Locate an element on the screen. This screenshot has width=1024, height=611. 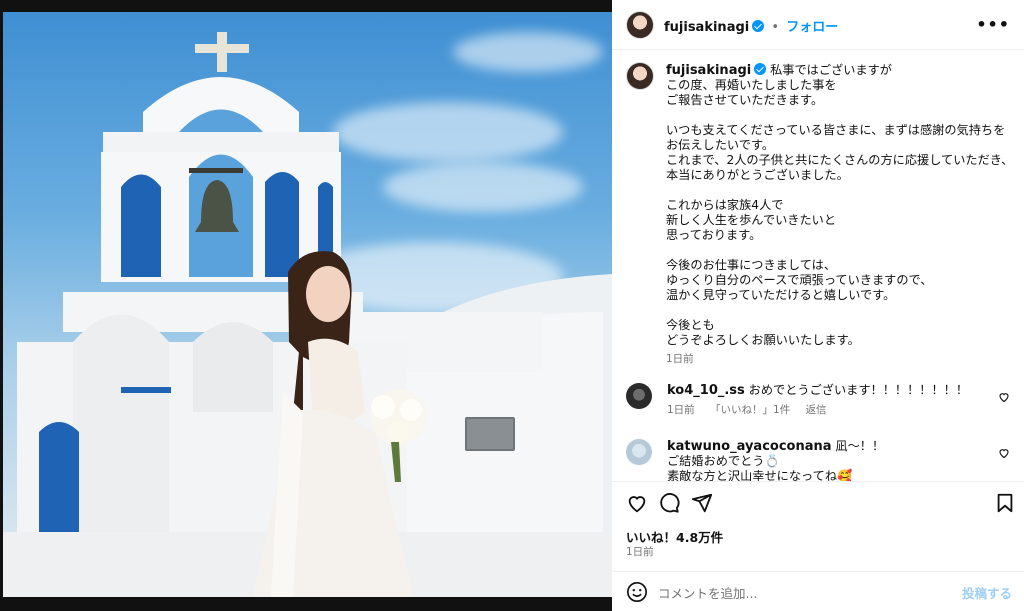
caption-line: 今後のお仕事につきましては、 is located at coordinates (751, 265).